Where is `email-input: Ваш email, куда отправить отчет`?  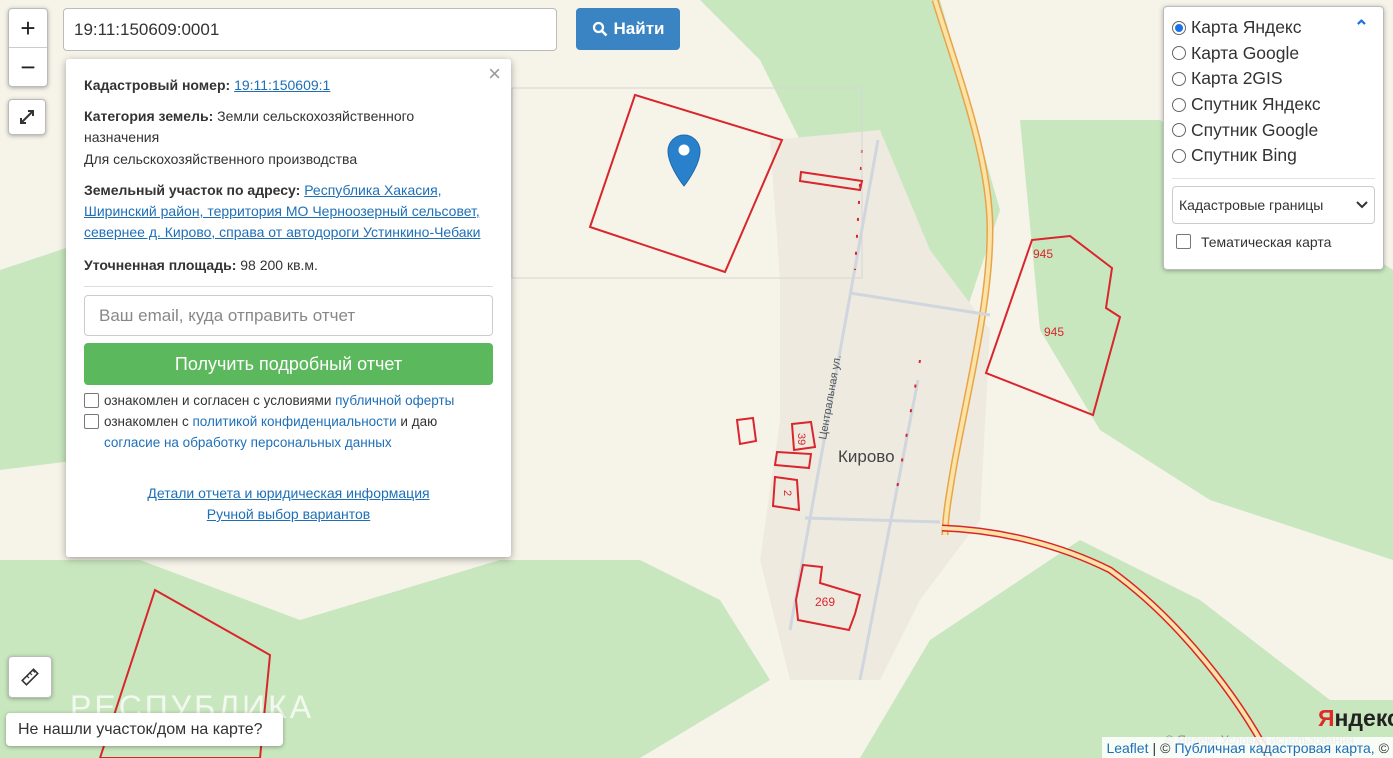
email-input: Ваш email, куда отправить отчет is located at coordinates (288, 315).